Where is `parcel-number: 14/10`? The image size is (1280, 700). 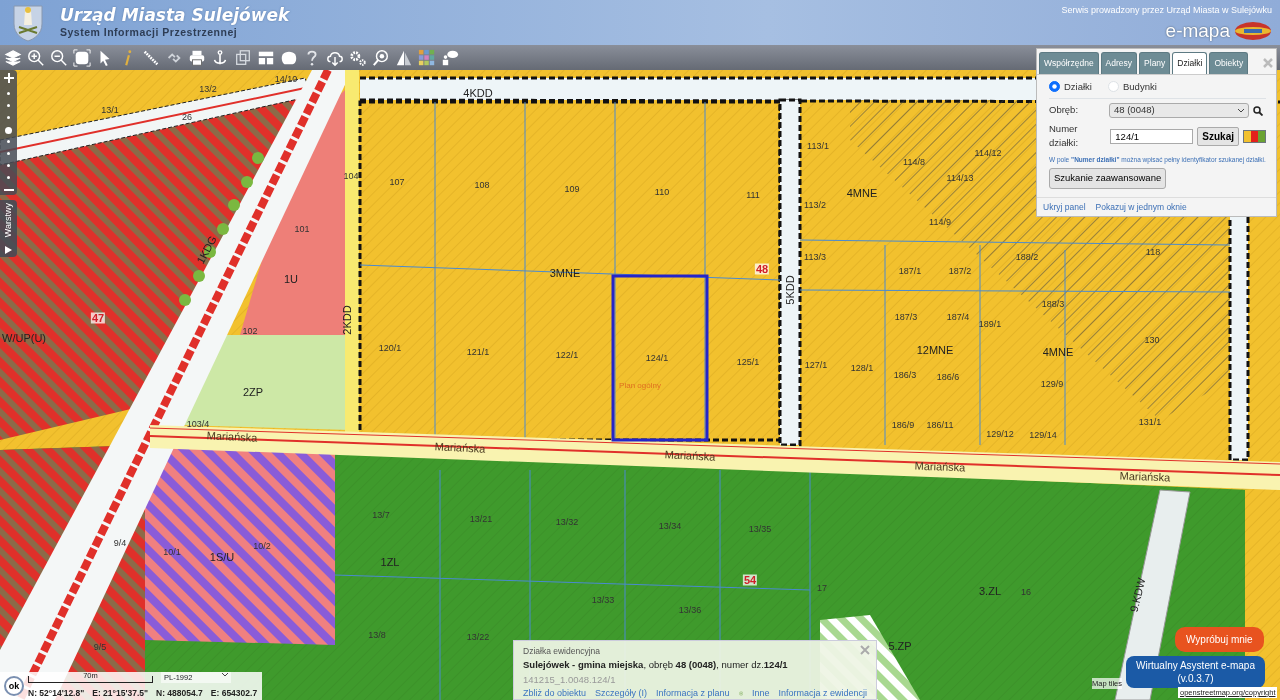 parcel-number: 14/10 is located at coordinates (286, 79).